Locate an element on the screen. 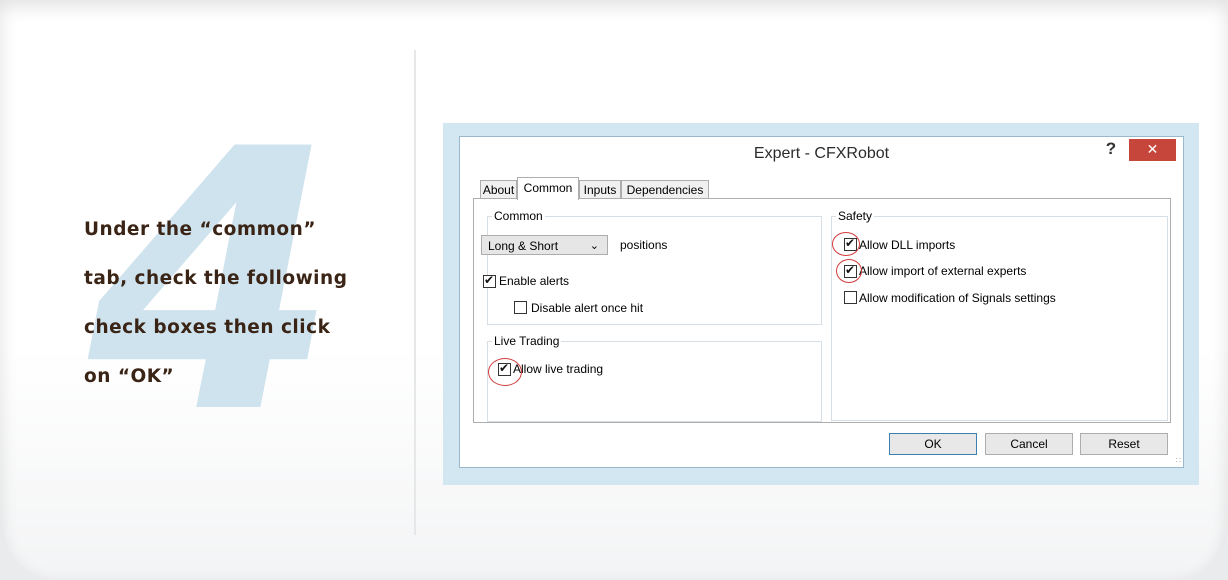 The height and width of the screenshot is (580, 1228). live-trading-group-legend: Live Trading is located at coordinates (527, 341).